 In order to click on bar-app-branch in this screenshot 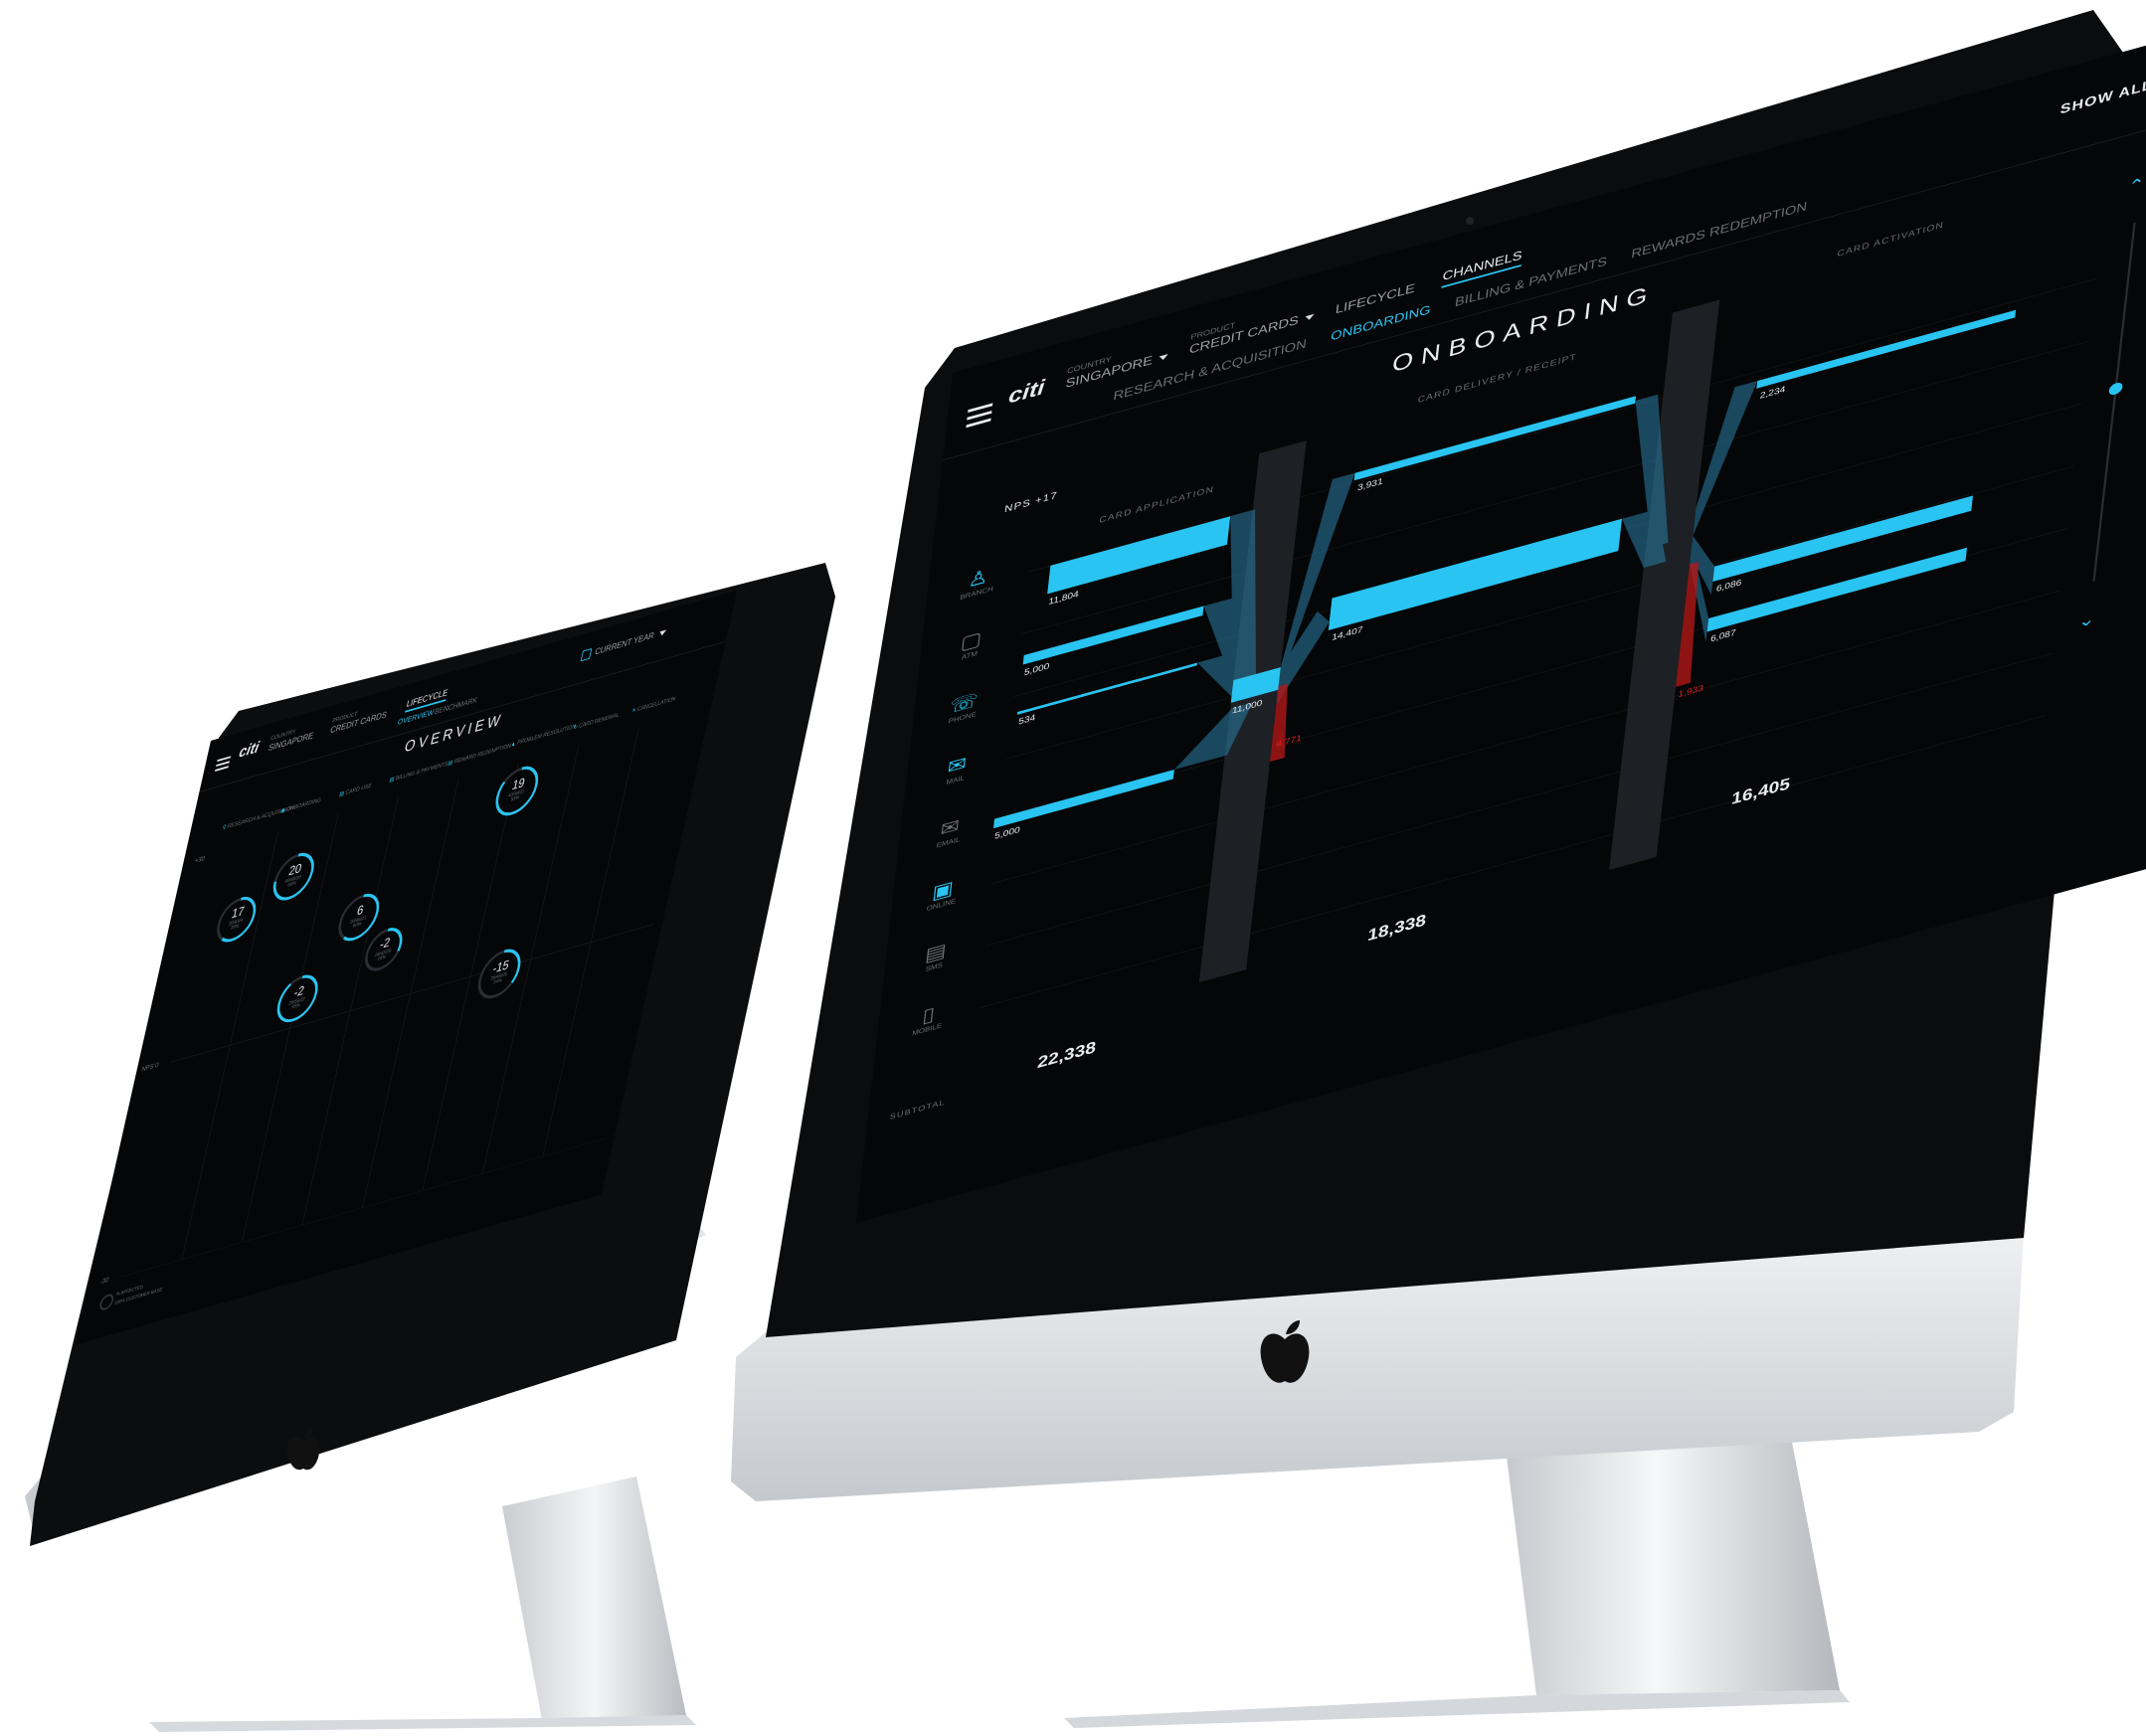, I will do `click(1139, 556)`.